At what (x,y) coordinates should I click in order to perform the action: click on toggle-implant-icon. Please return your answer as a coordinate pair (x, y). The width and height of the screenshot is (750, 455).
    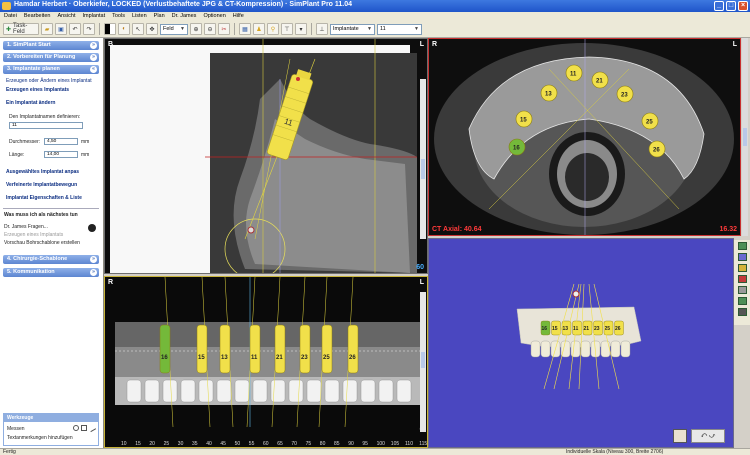
    Looking at the image, I should click on (742, 268).